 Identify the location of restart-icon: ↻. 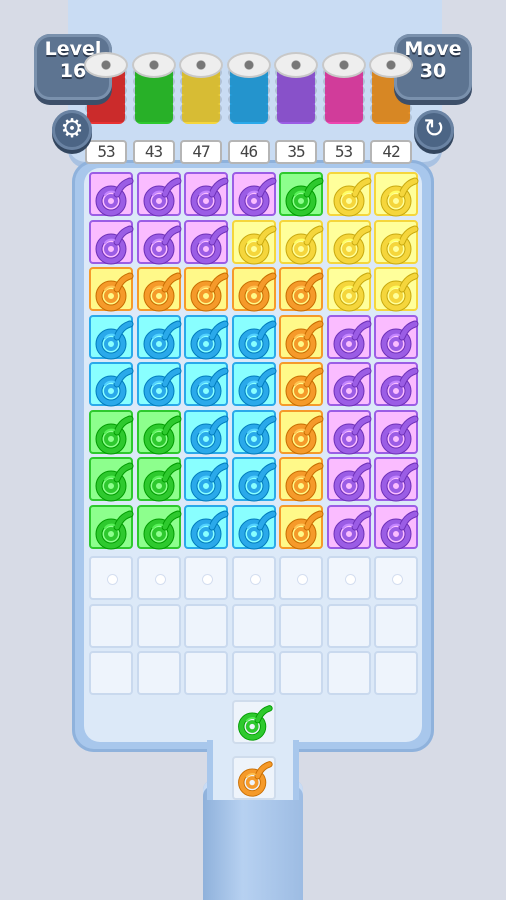
(434, 129).